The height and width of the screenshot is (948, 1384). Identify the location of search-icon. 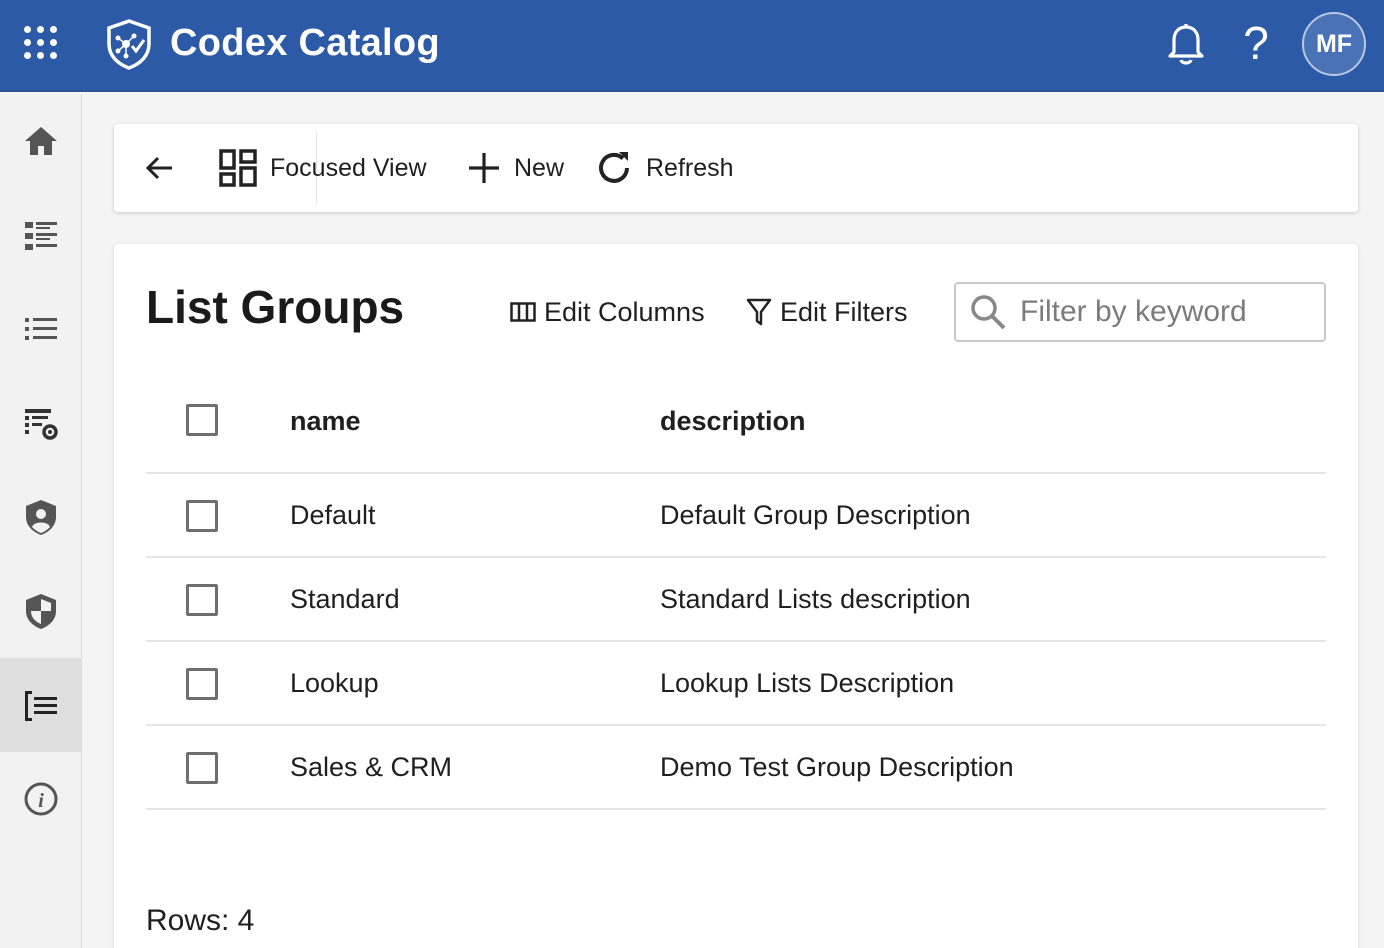
(988, 312).